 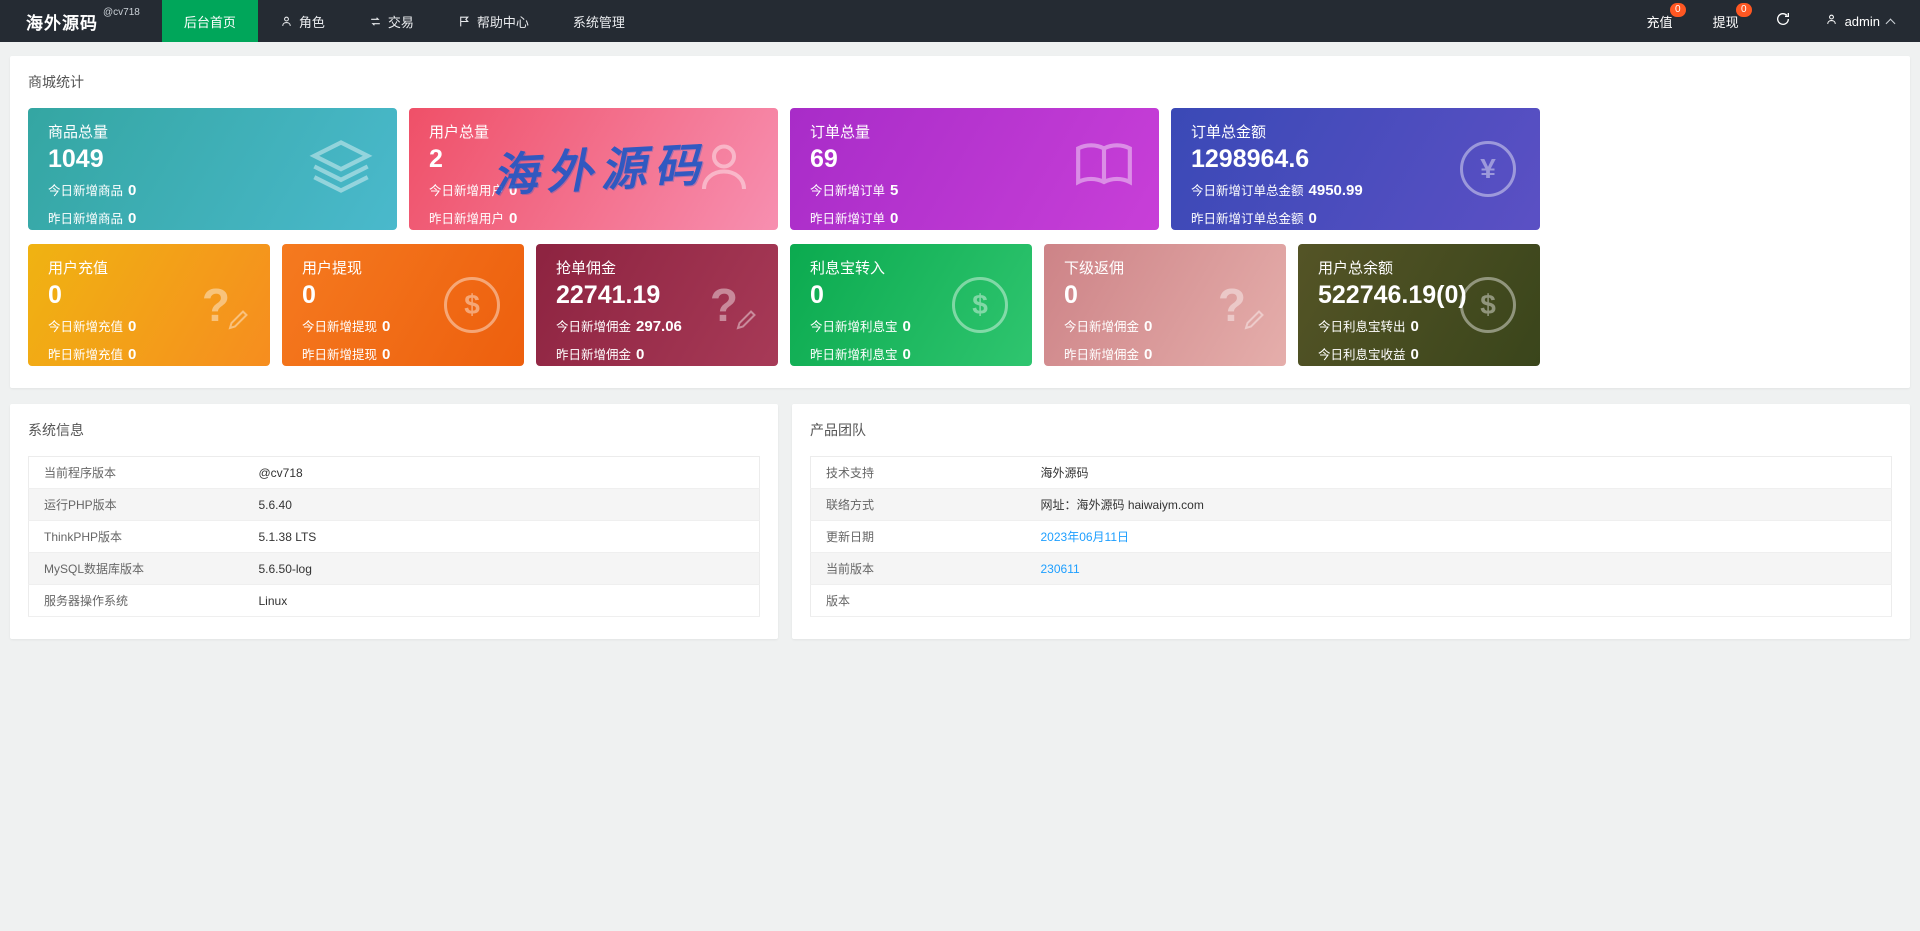 What do you see at coordinates (1254, 218) in the screenshot?
I see `stat-line-yesterday: 昨日新增订单总金额 0` at bounding box center [1254, 218].